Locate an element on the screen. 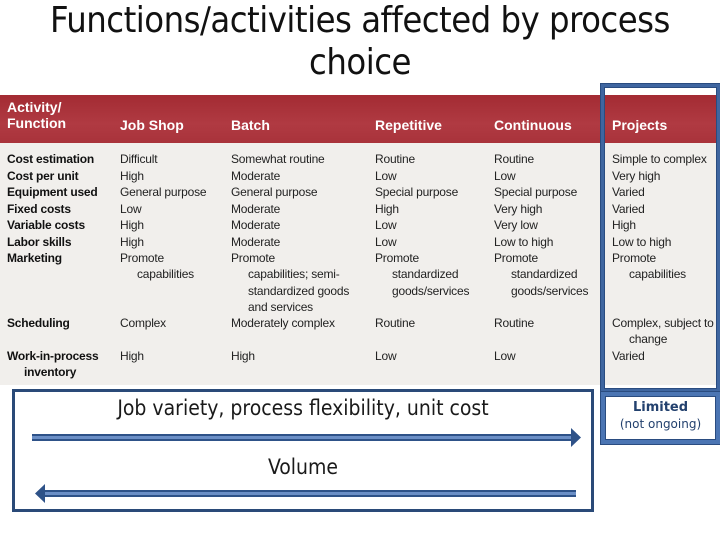  projects-column-highlight is located at coordinates (660, 238).